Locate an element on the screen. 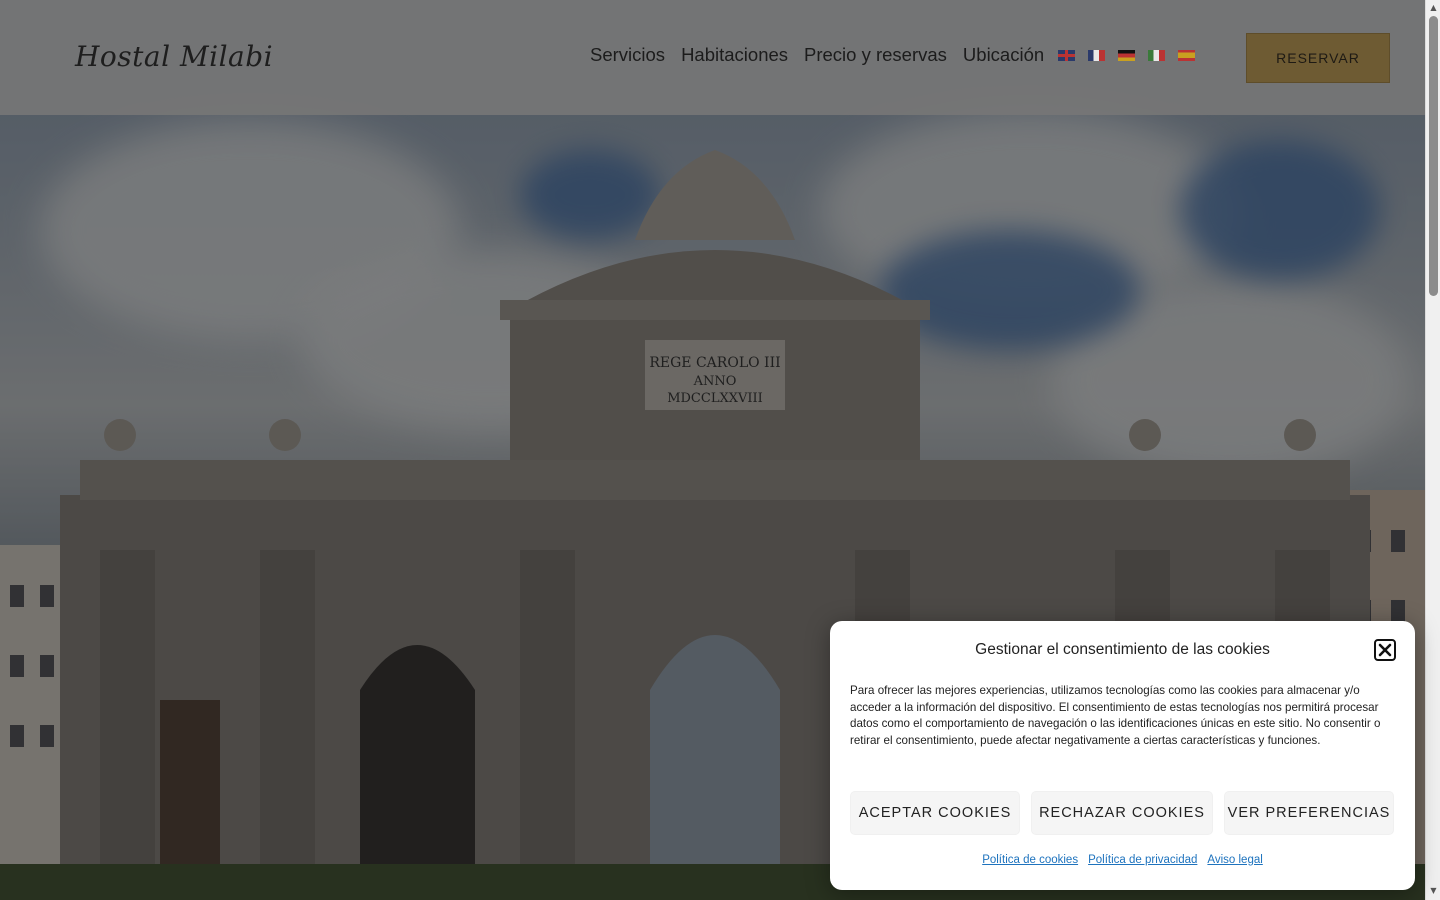  reserve-button: RESERVAR is located at coordinates (1318, 58).